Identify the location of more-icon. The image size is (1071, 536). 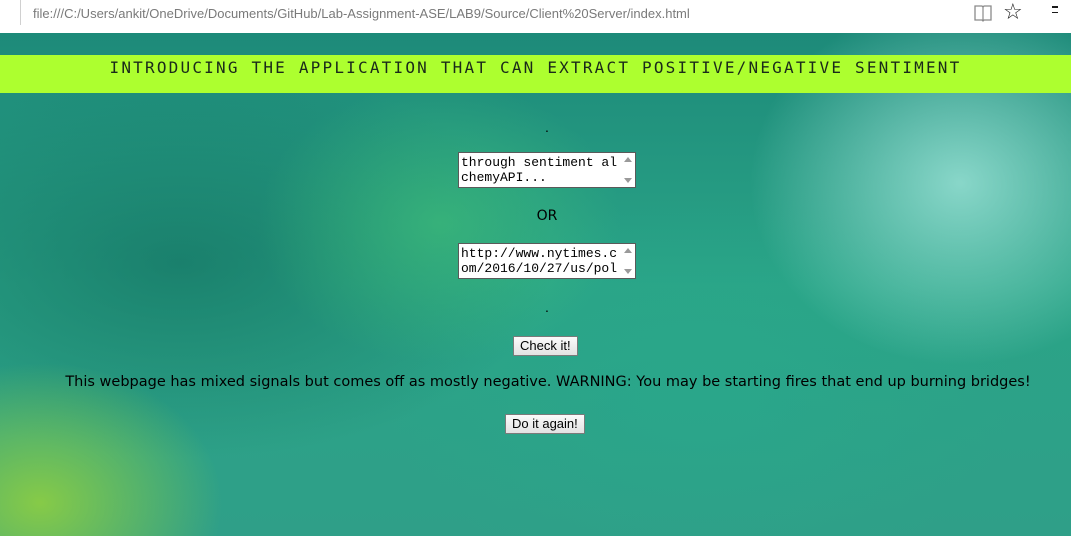
(1056, 13).